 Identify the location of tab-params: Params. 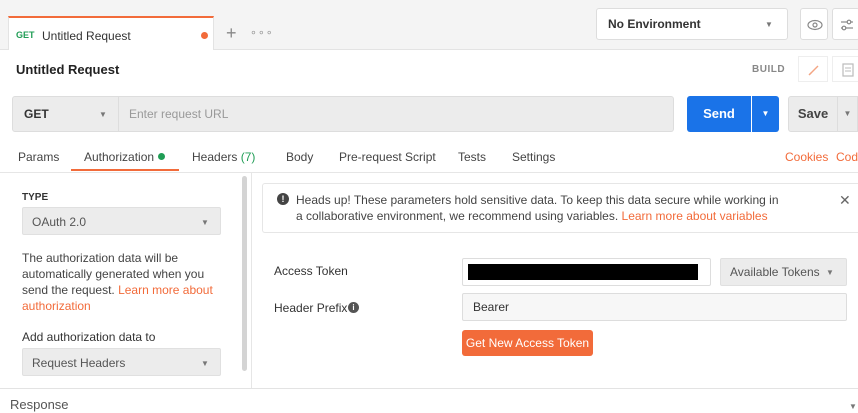
(38, 157).